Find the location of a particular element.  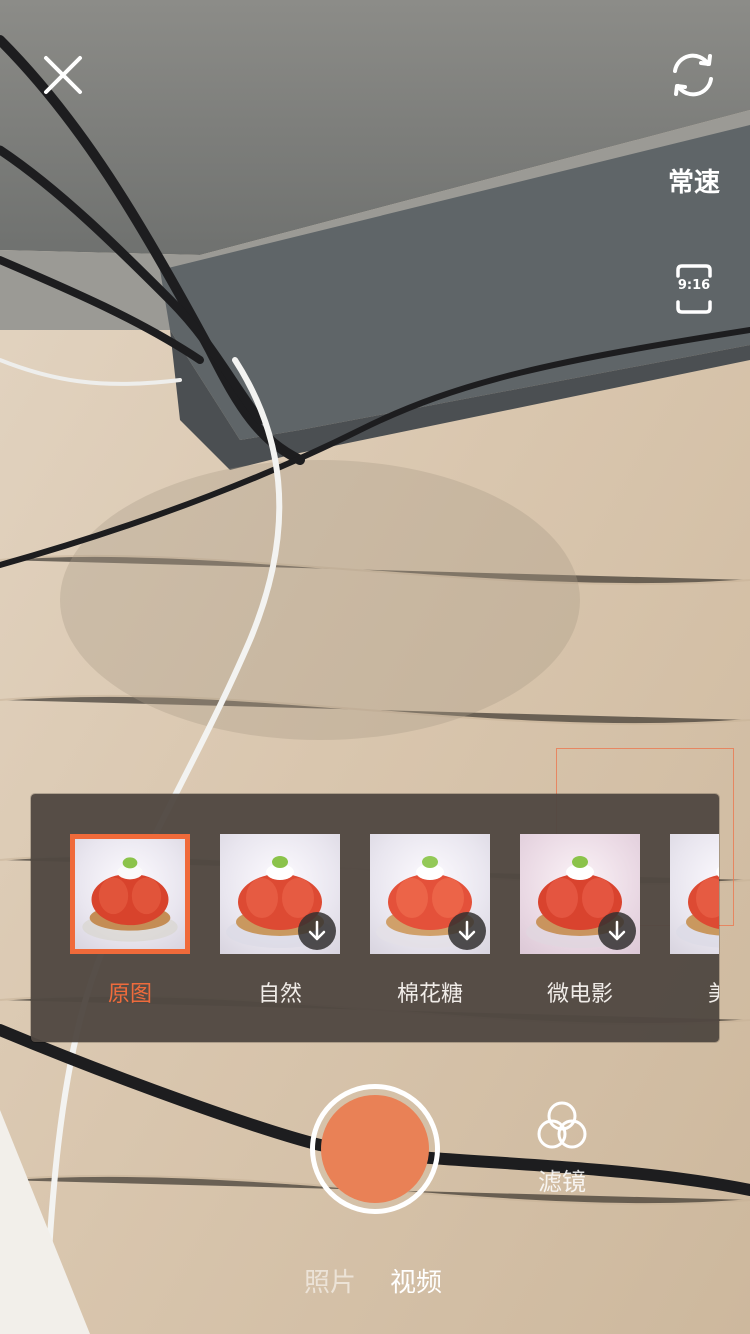

filter-item-original: 原图 is located at coordinates (130, 921).